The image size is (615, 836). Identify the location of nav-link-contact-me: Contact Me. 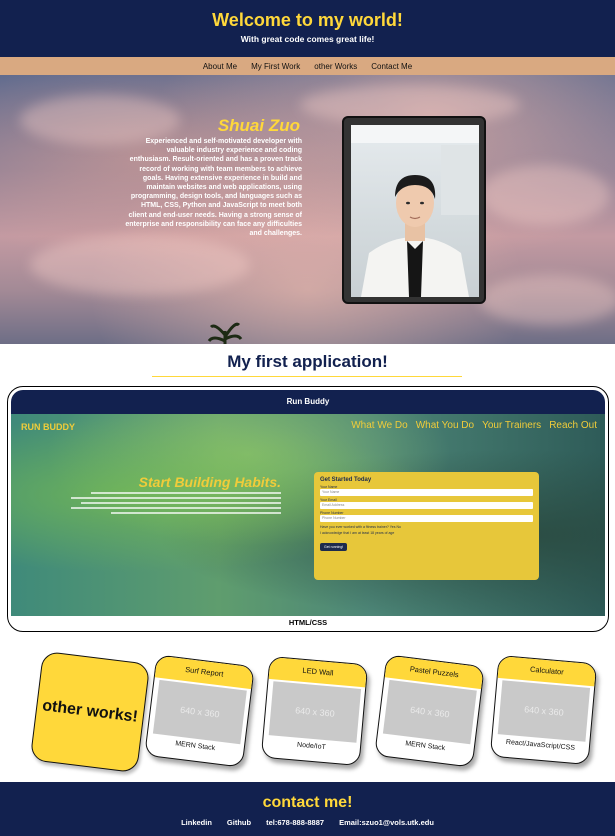
(391, 66).